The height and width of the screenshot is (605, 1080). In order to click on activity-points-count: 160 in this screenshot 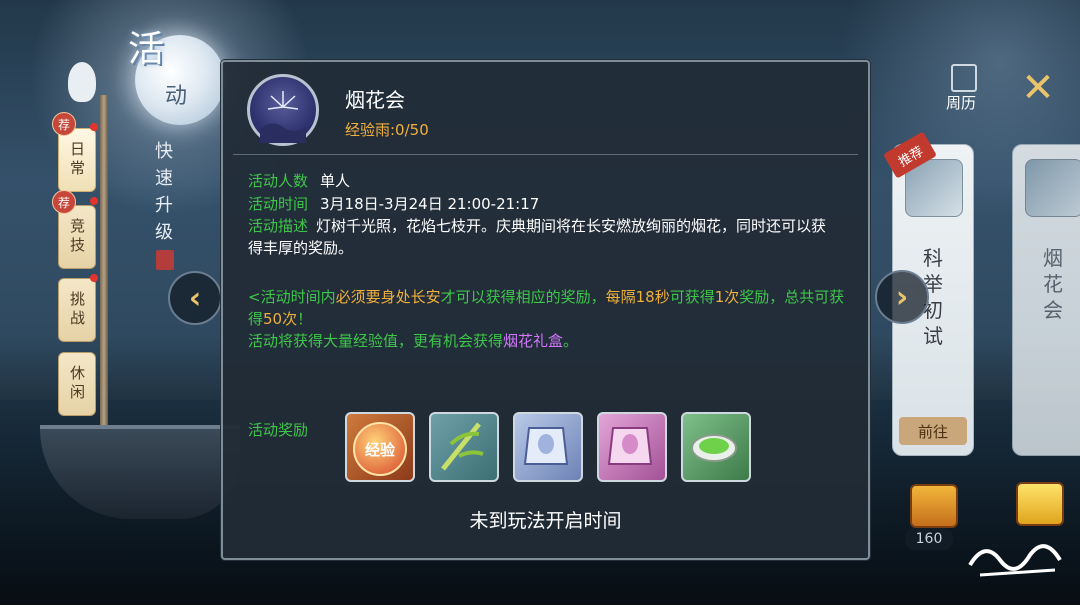, I will do `click(929, 539)`.